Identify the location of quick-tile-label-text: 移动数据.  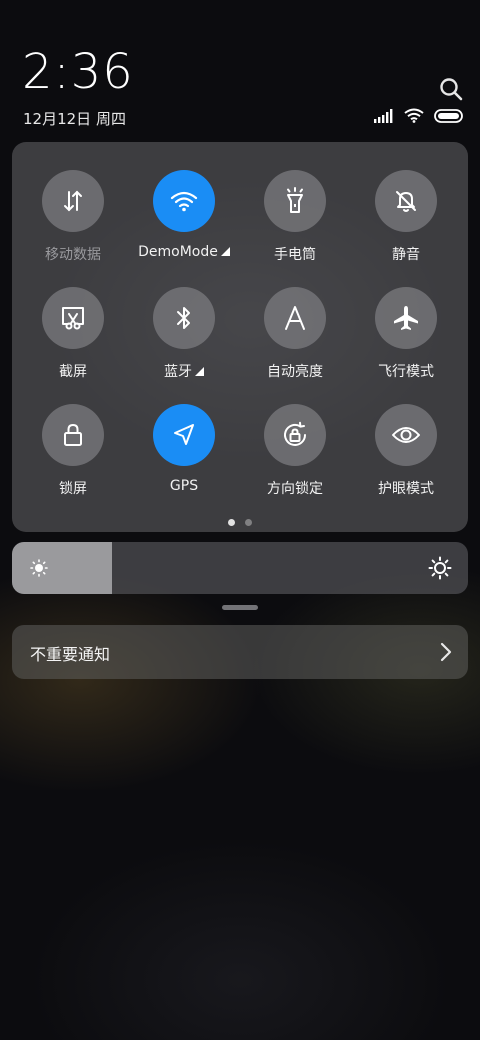
(73, 255).